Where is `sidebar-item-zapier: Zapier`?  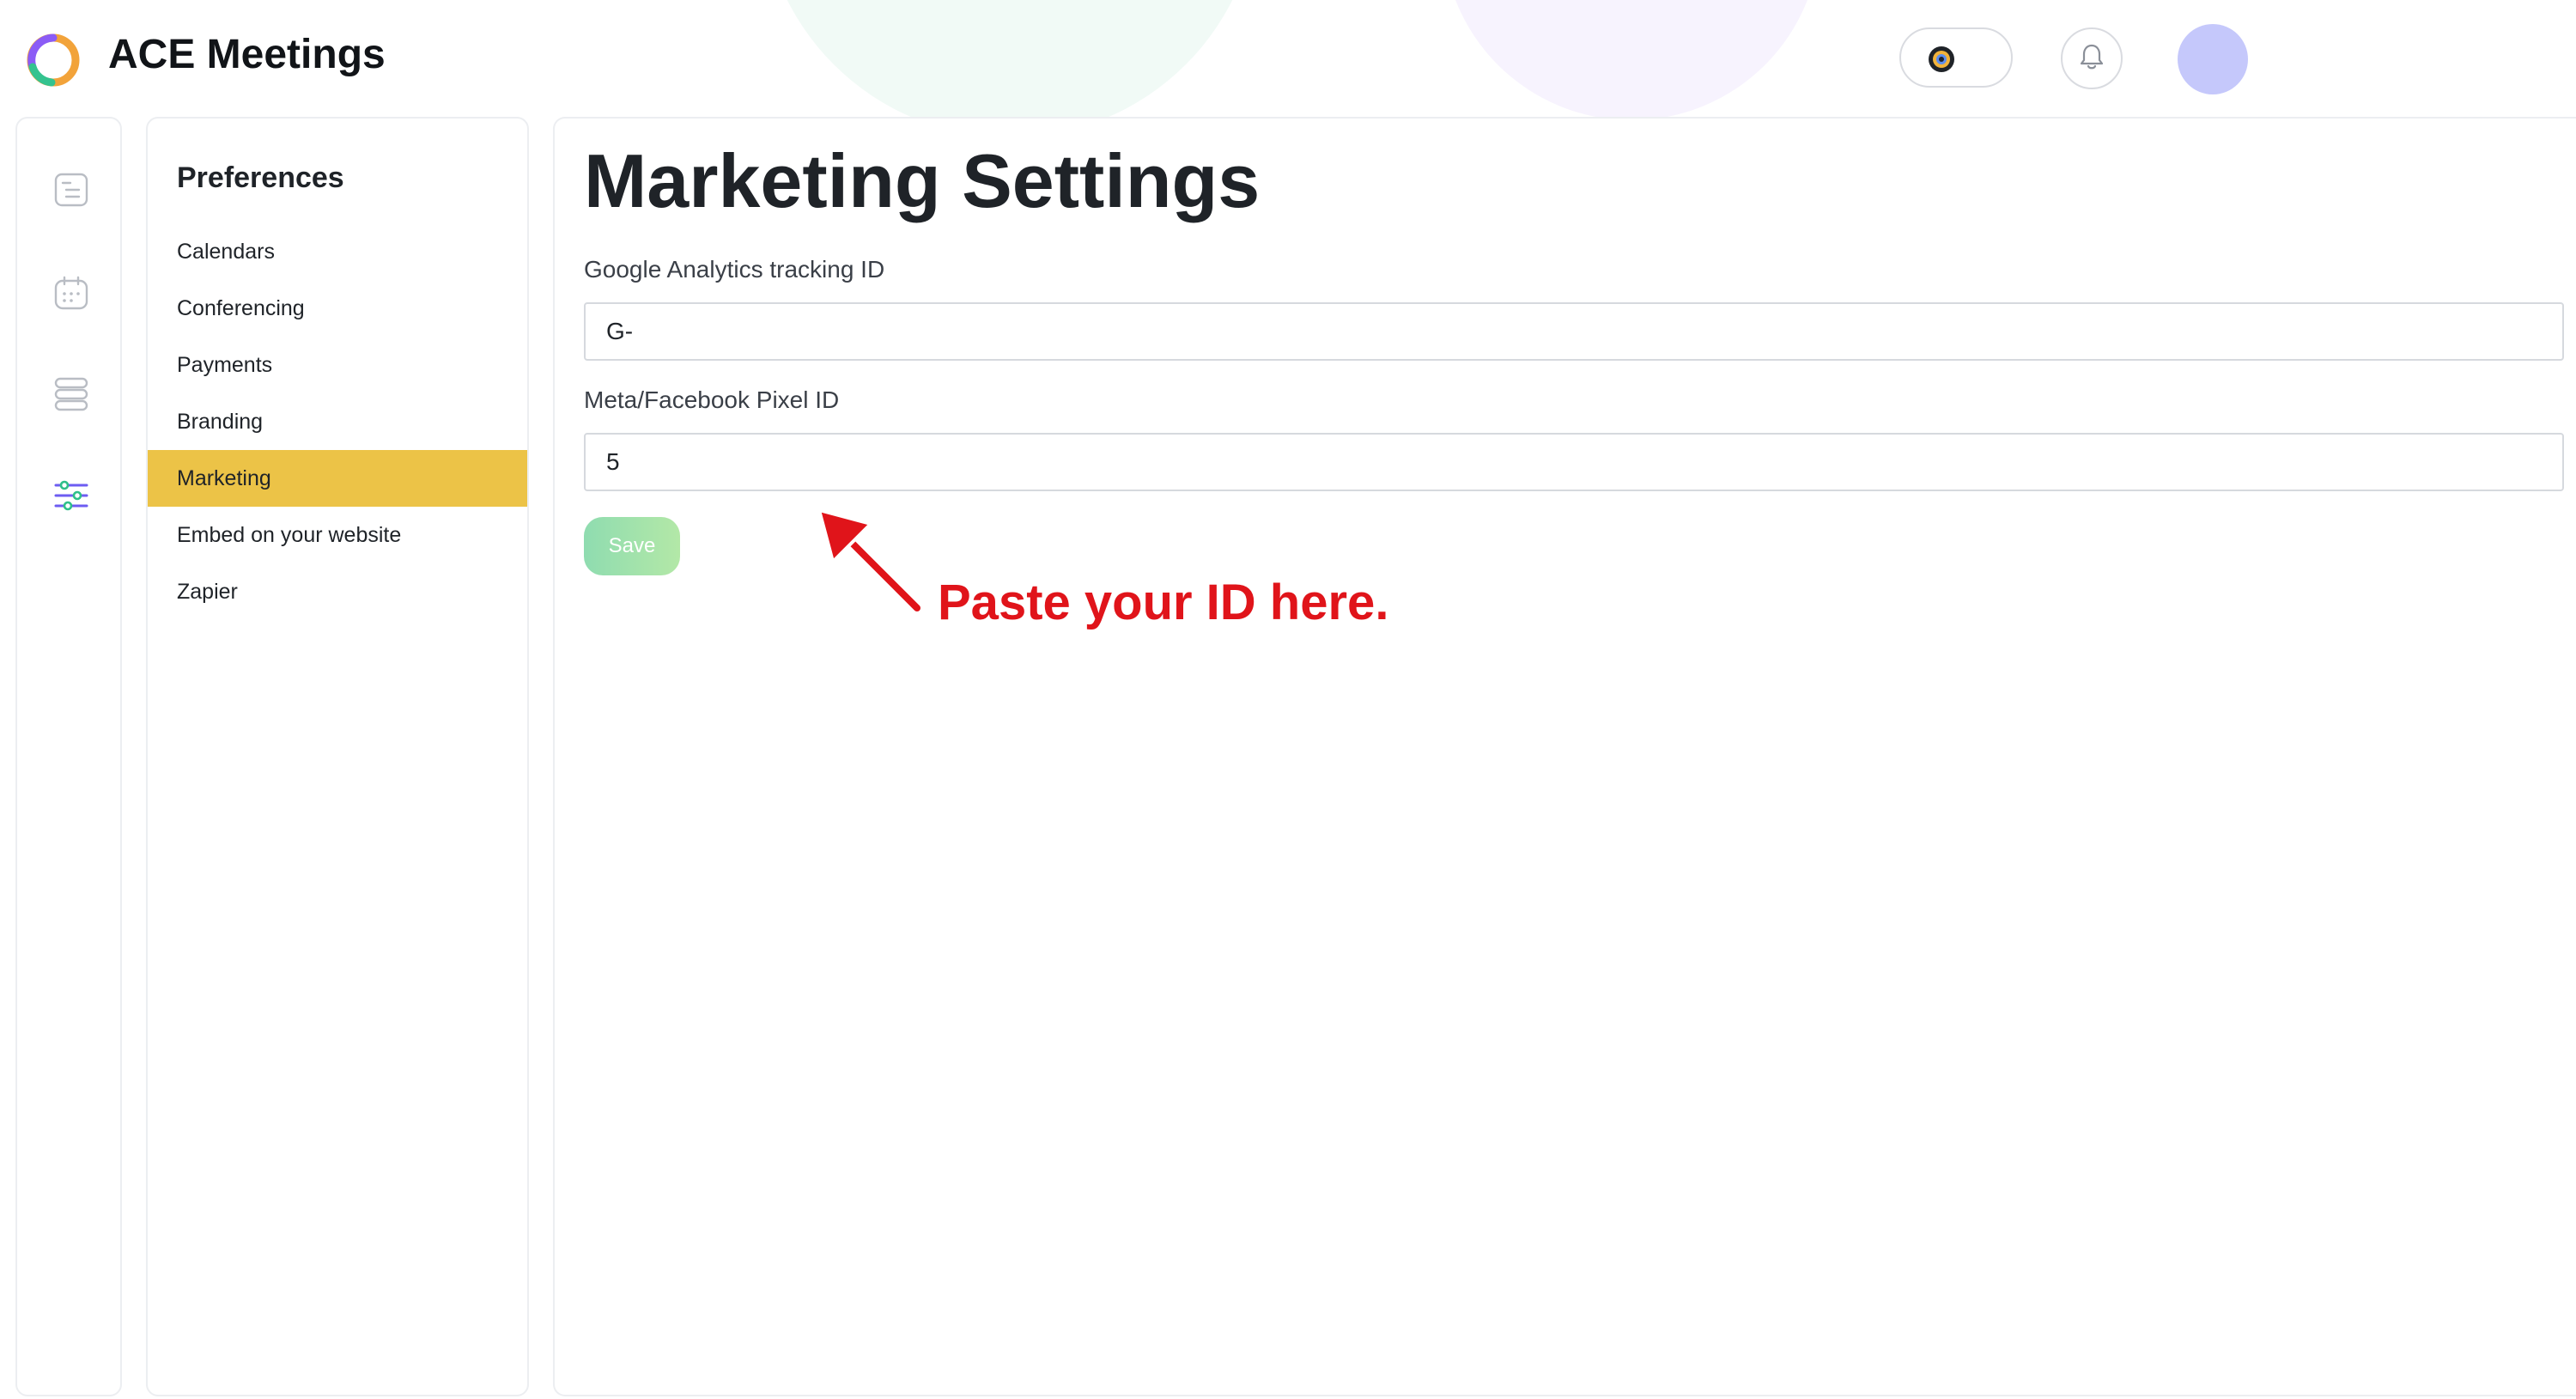
sidebar-item-zapier: Zapier is located at coordinates (337, 591).